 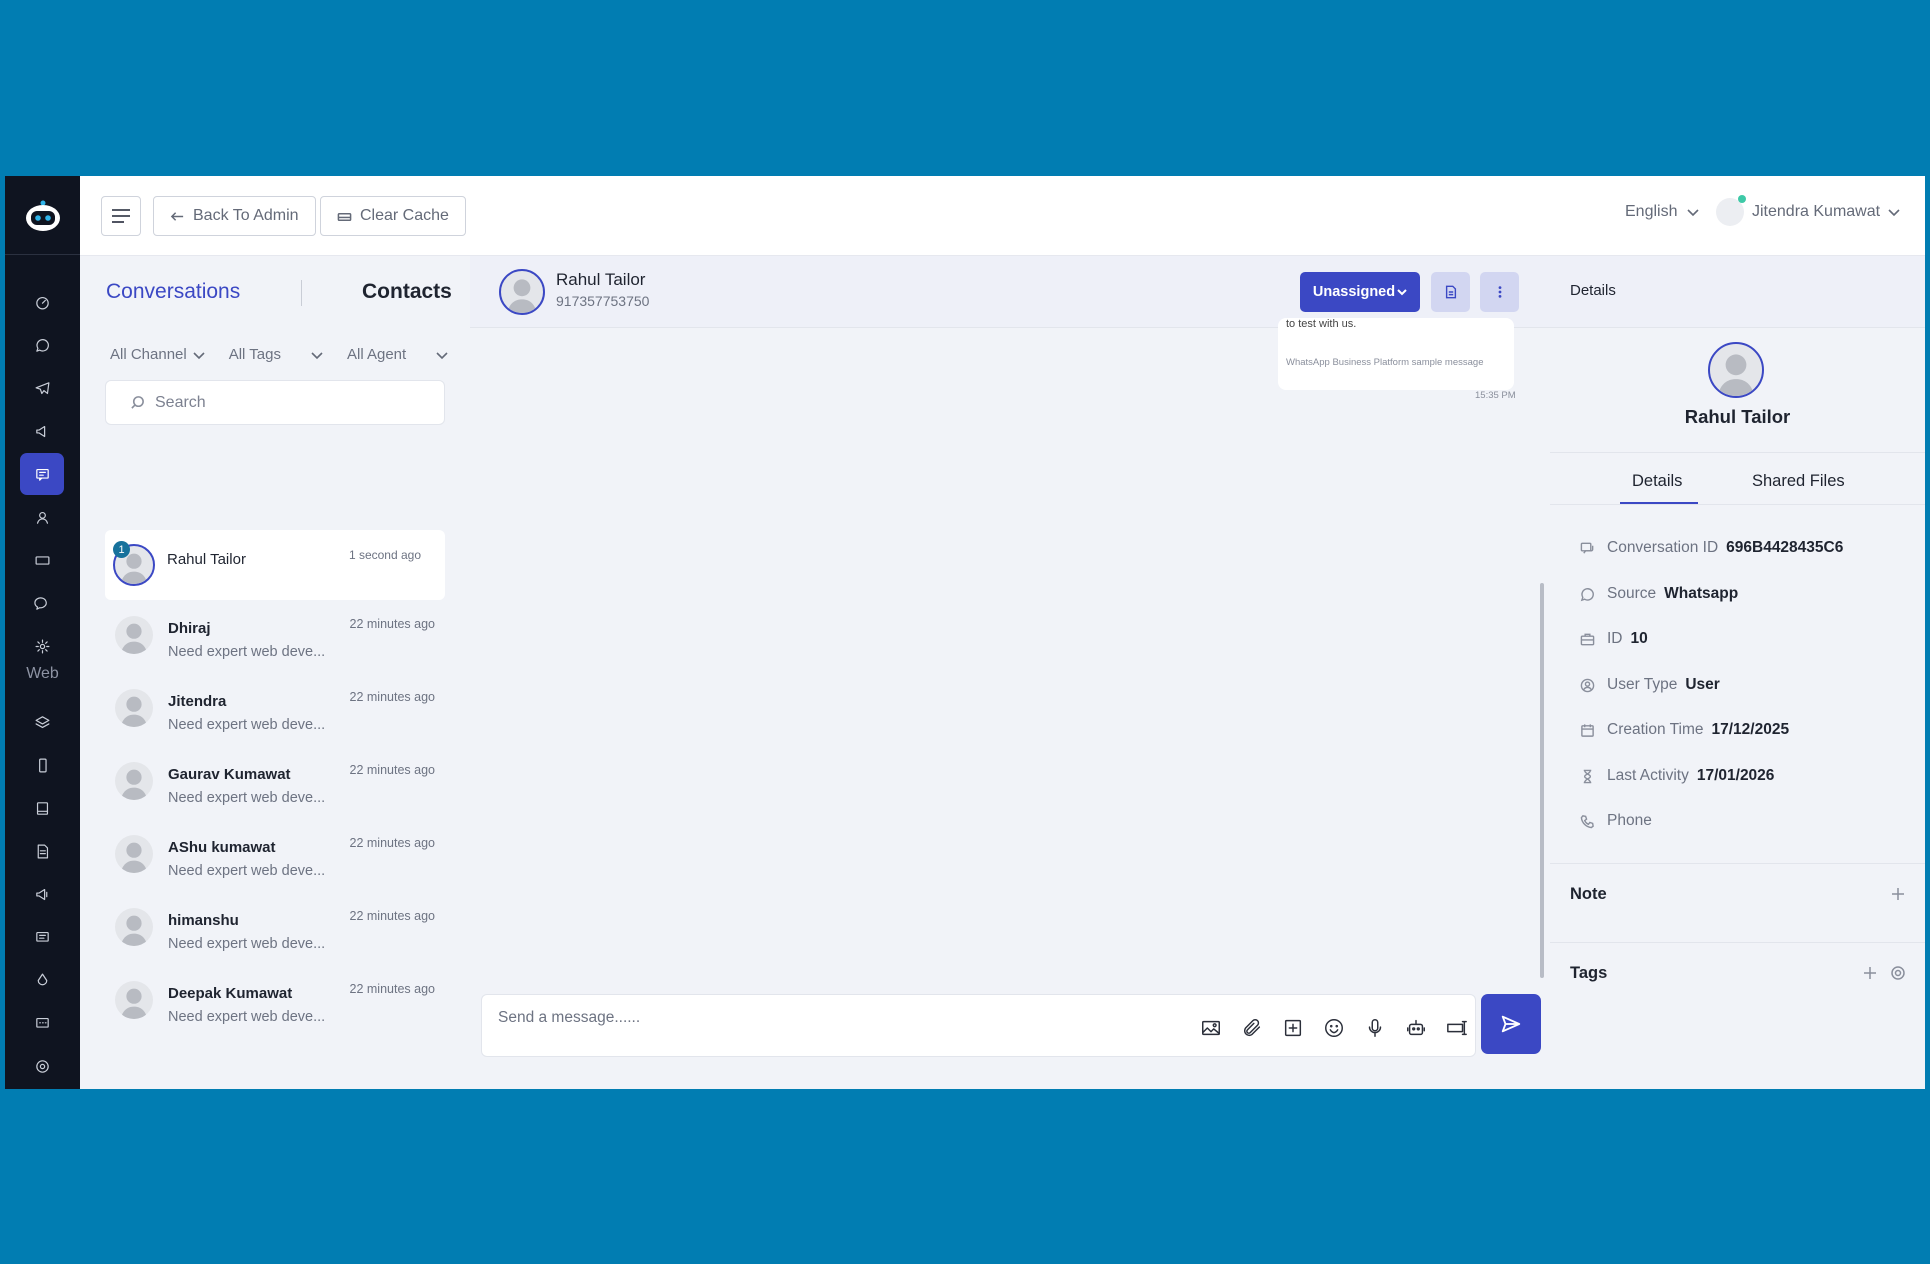 What do you see at coordinates (42, 302) in the screenshot?
I see `dashboard-icon` at bounding box center [42, 302].